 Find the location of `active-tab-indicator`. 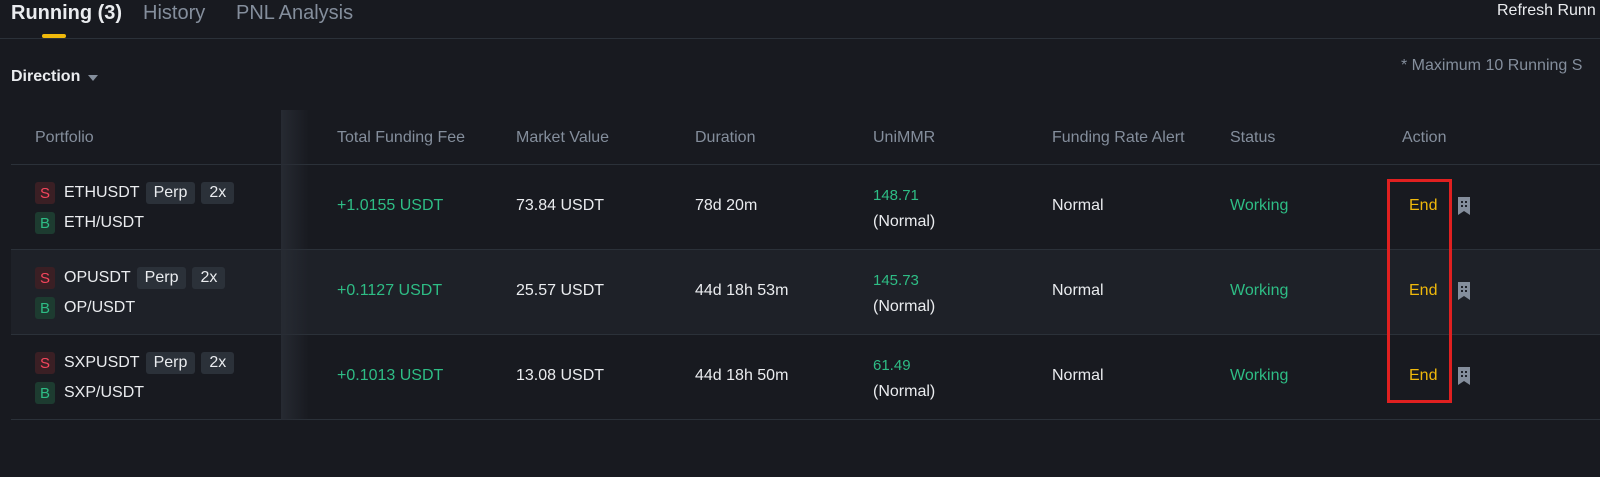

active-tab-indicator is located at coordinates (54, 36).